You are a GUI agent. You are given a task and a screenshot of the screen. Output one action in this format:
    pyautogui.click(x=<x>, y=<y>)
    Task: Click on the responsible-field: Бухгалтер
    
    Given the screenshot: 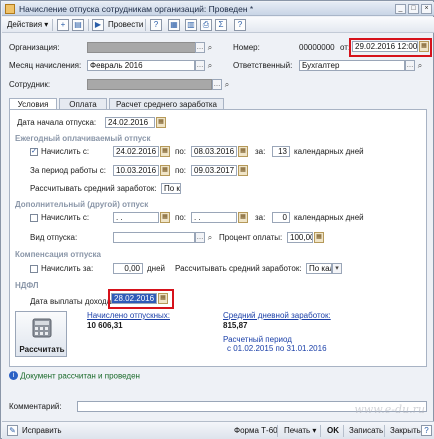 What is the action you would take?
    pyautogui.click(x=352, y=65)
    